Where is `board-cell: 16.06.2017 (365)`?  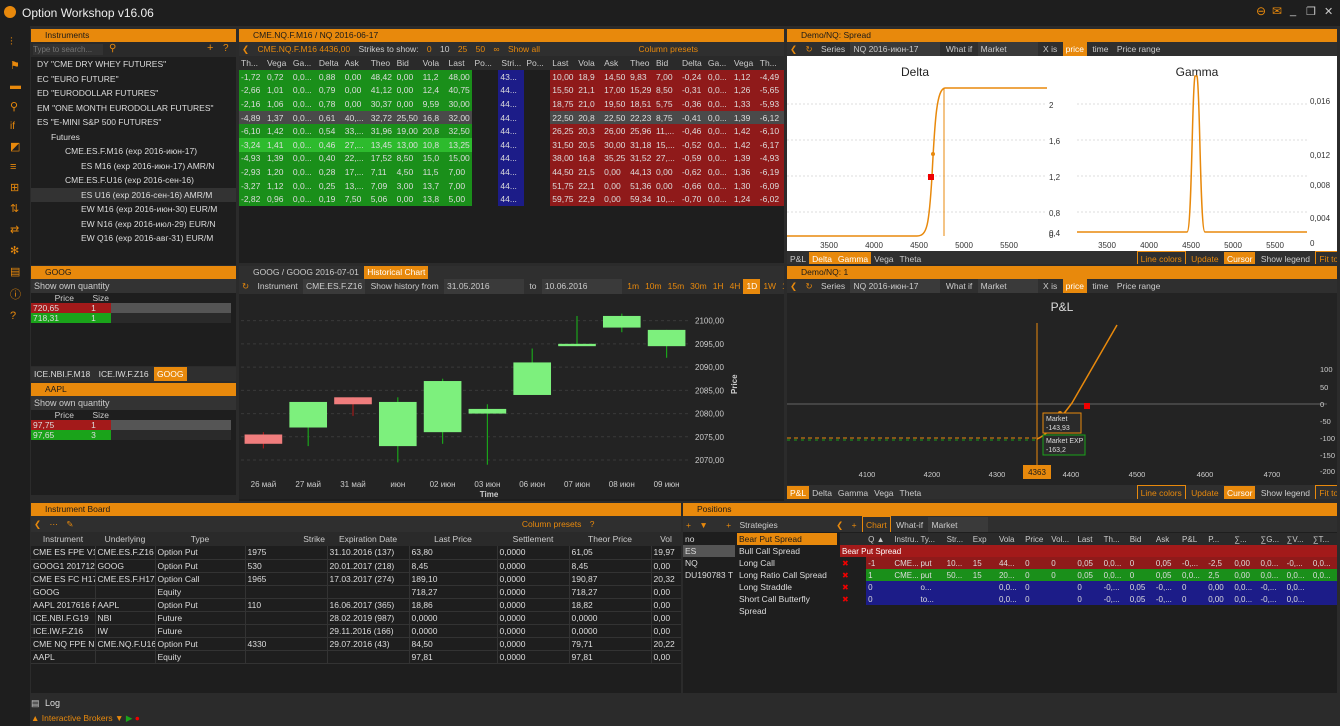
board-cell: 16.06.2017 (365) is located at coordinates (368, 604).